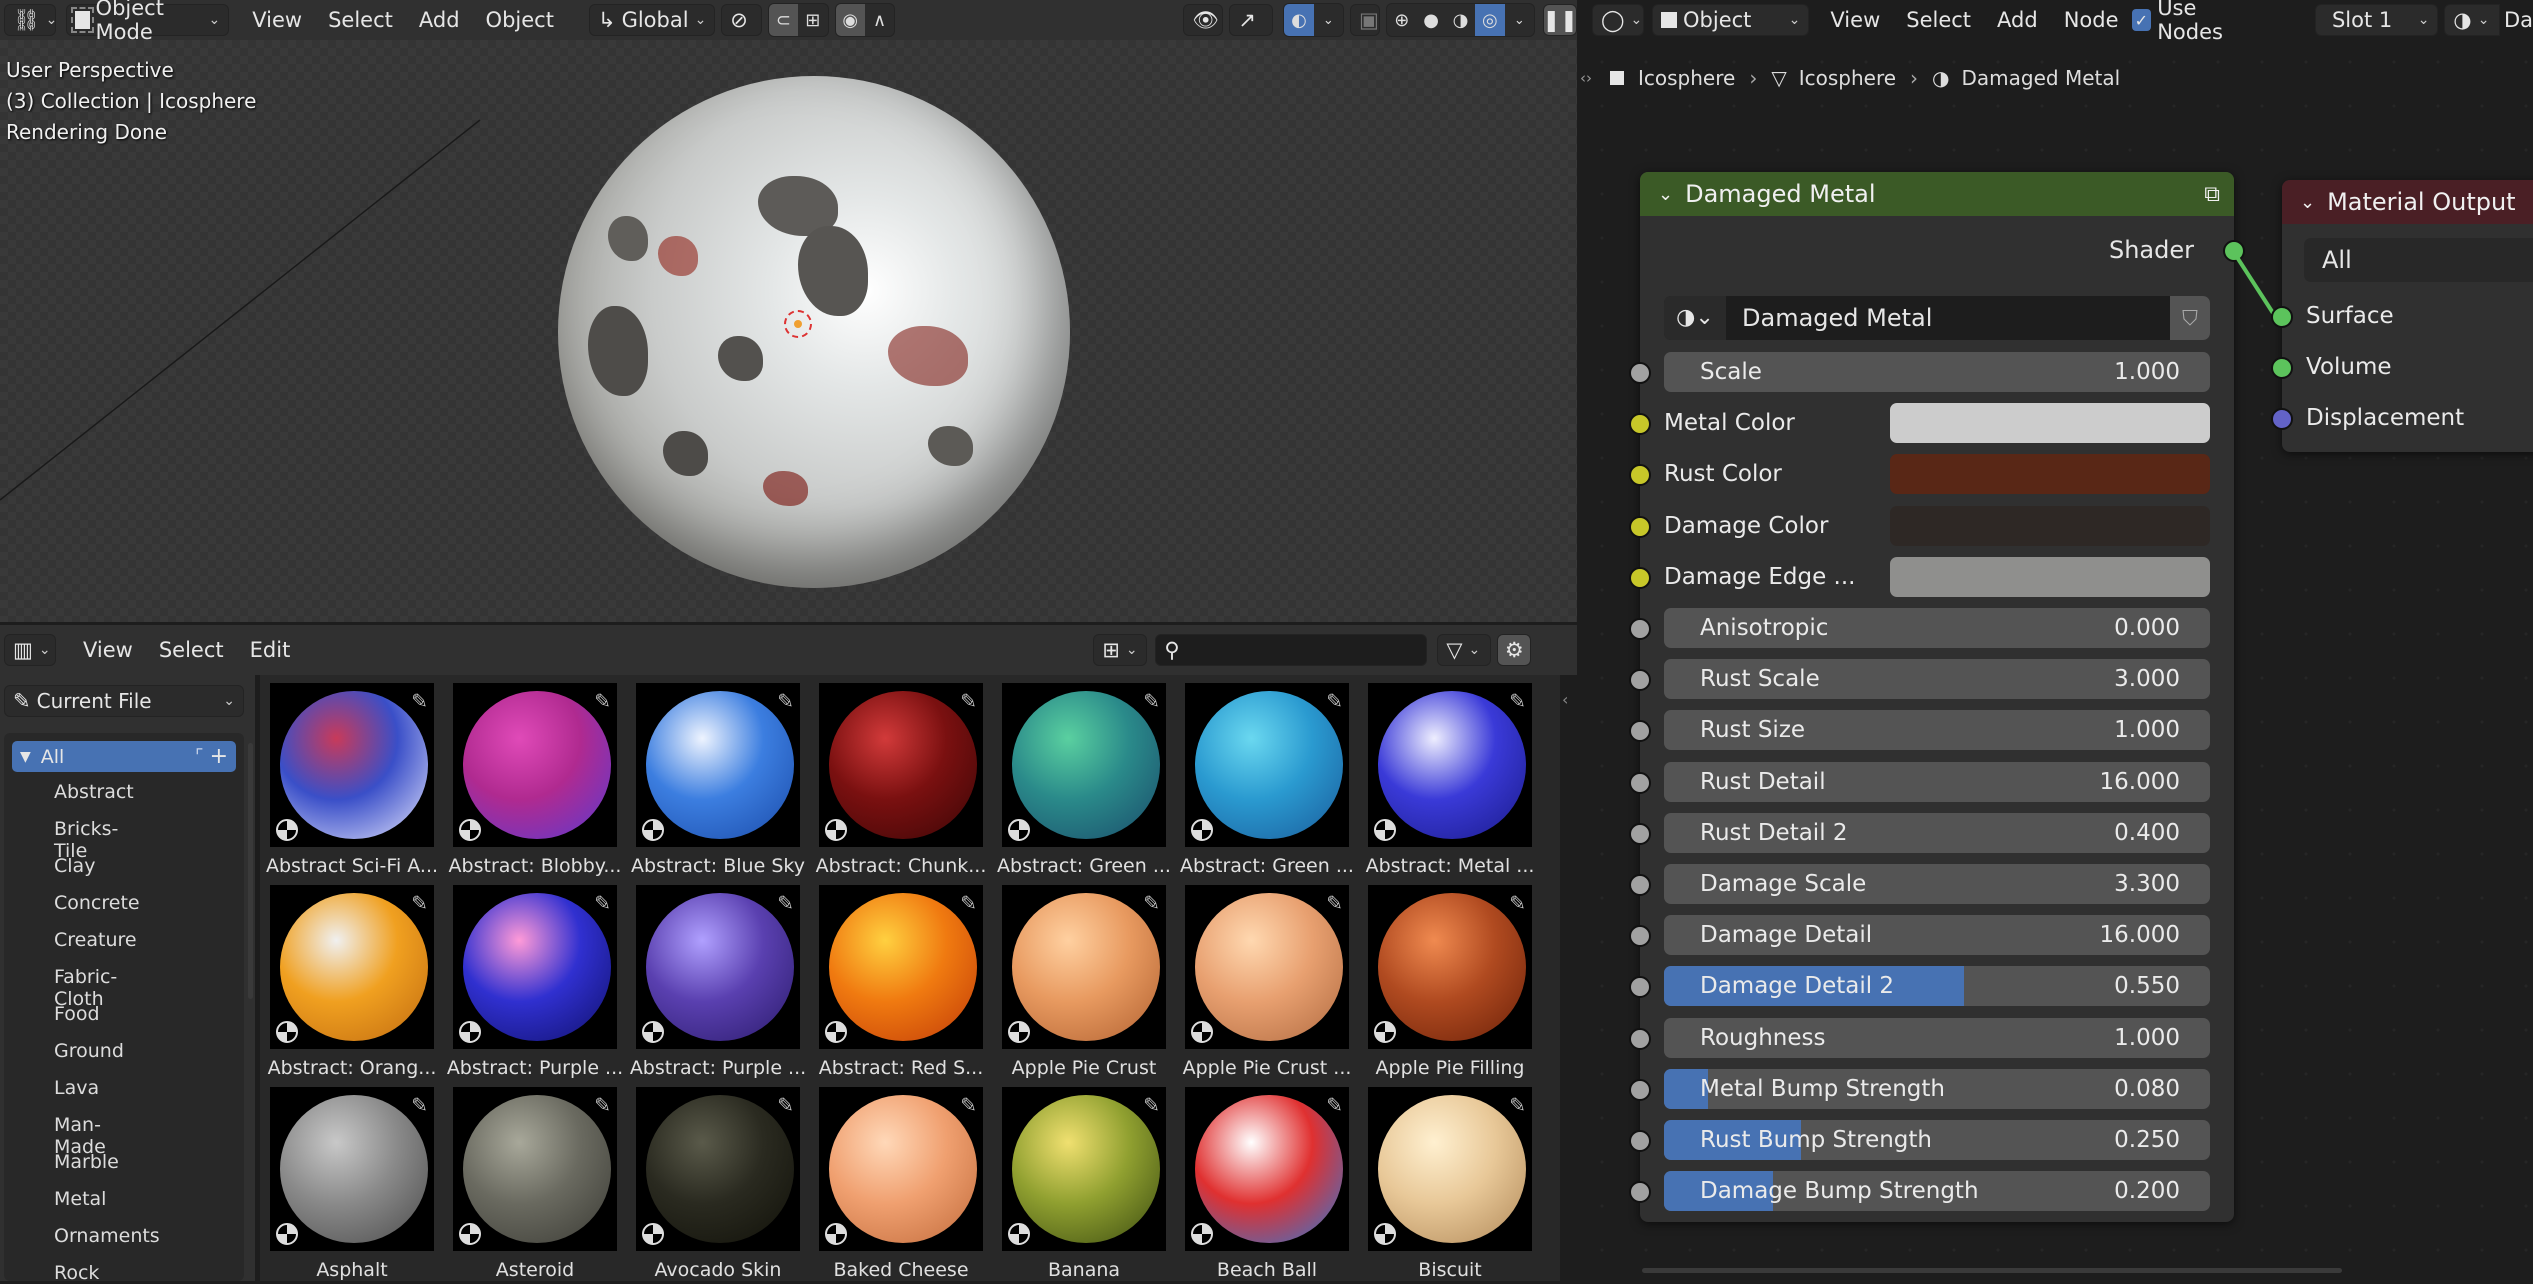 This screenshot has width=2533, height=1284. What do you see at coordinates (1490, 20) in the screenshot?
I see `rendered-shading-icon: ◎` at bounding box center [1490, 20].